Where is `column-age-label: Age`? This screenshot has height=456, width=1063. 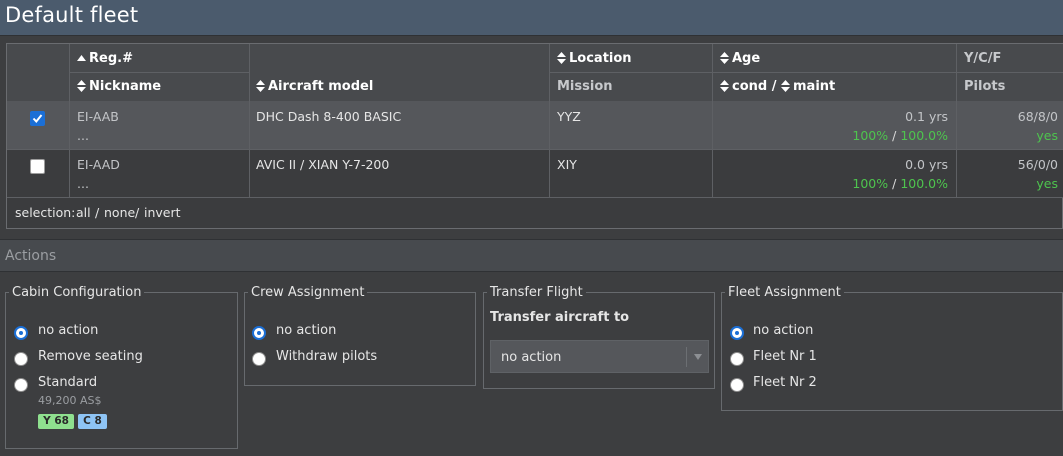
column-age-label: Age is located at coordinates (746, 58).